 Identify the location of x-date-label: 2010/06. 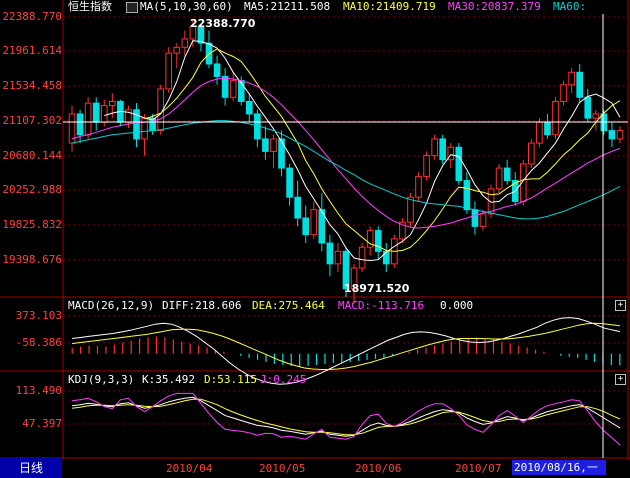
(378, 468).